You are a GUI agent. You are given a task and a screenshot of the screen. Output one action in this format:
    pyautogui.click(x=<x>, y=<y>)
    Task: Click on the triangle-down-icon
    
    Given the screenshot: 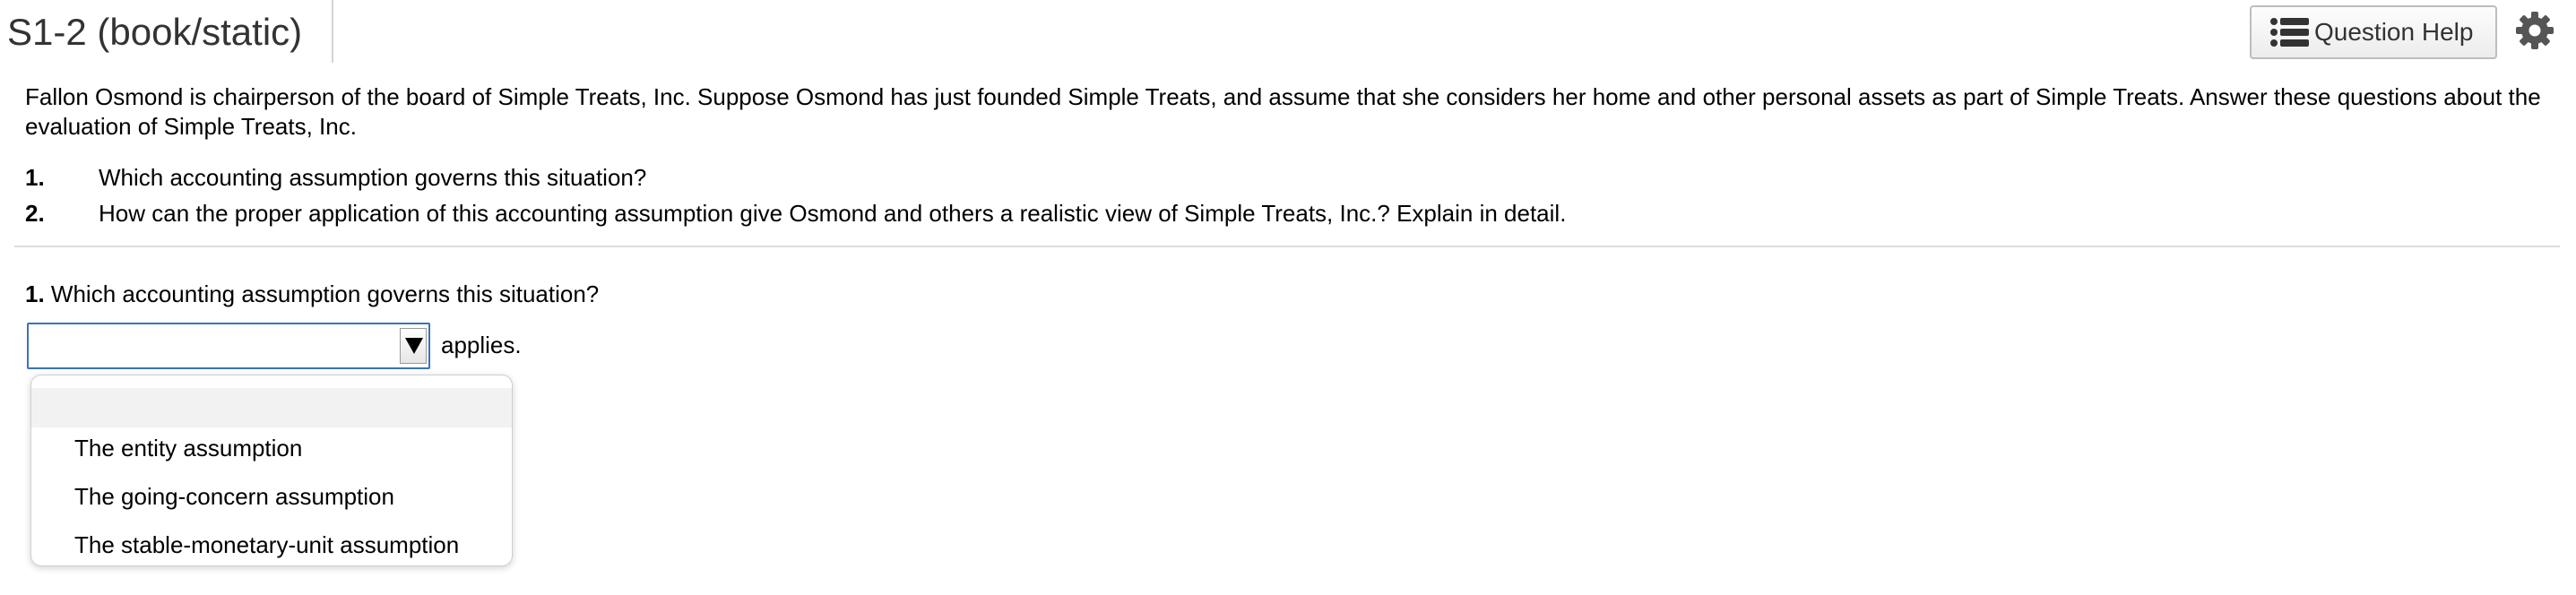 What is the action you would take?
    pyautogui.click(x=414, y=346)
    